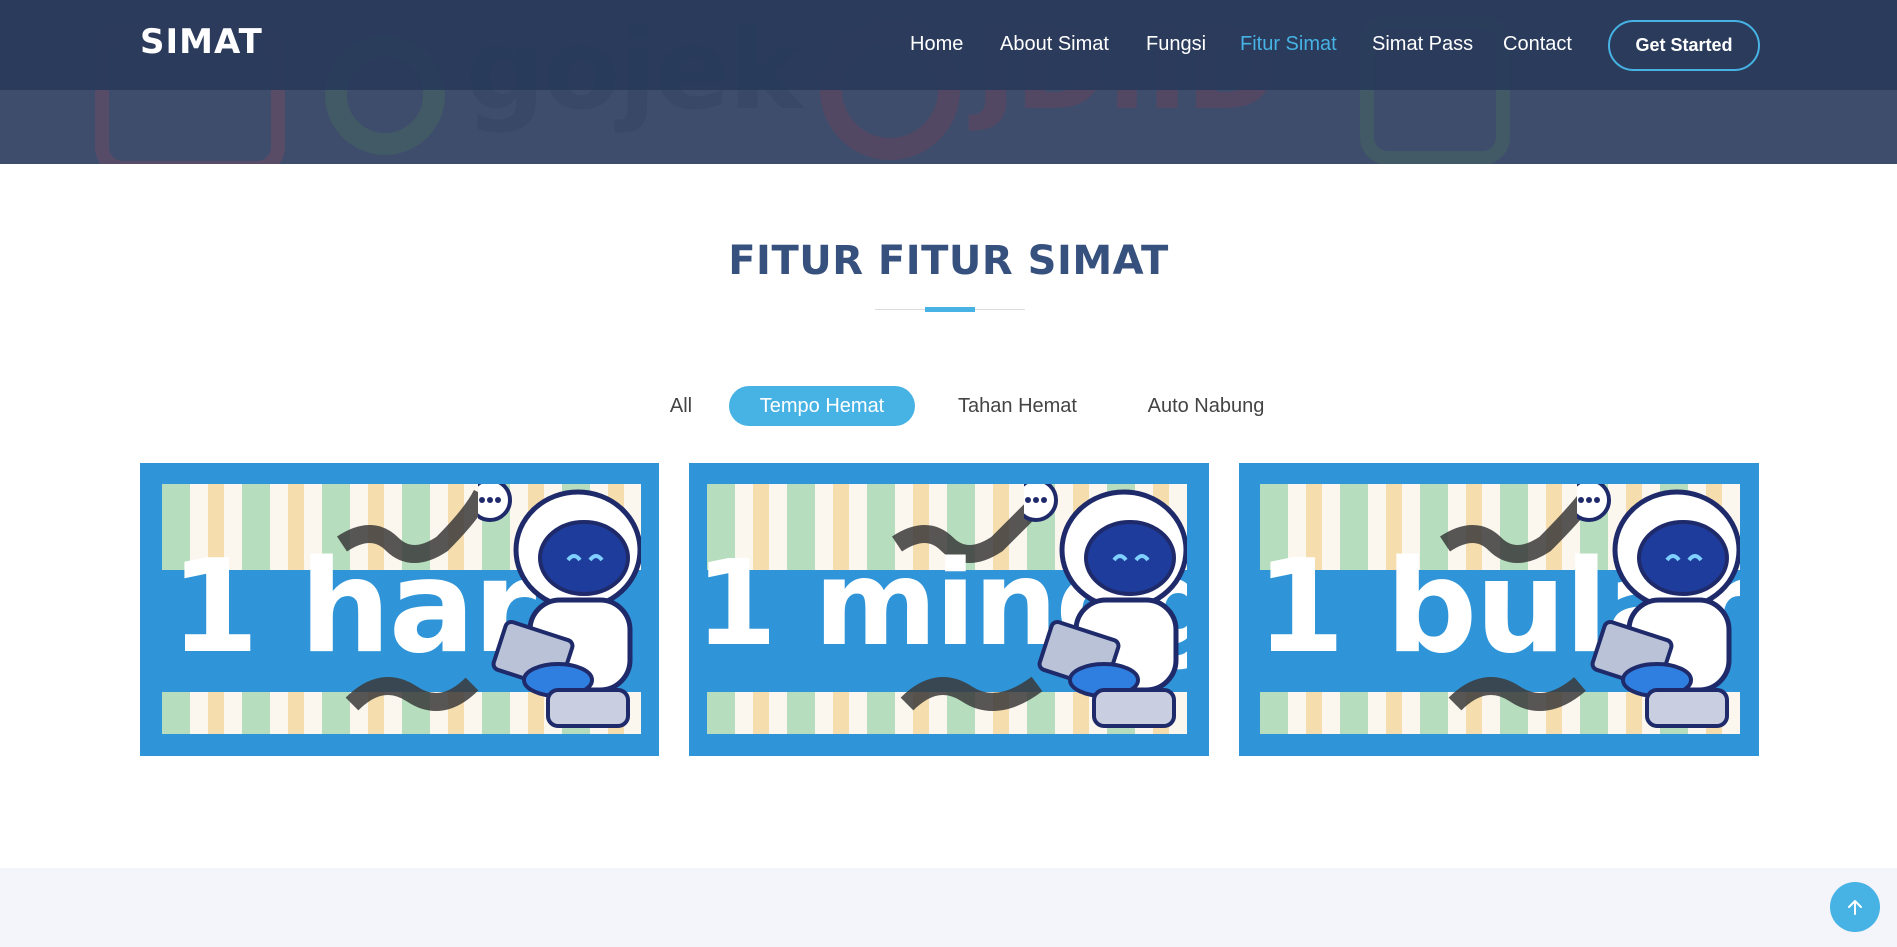 This screenshot has width=1897, height=947. I want to click on nav-fungsi: Fungsi, so click(1176, 44).